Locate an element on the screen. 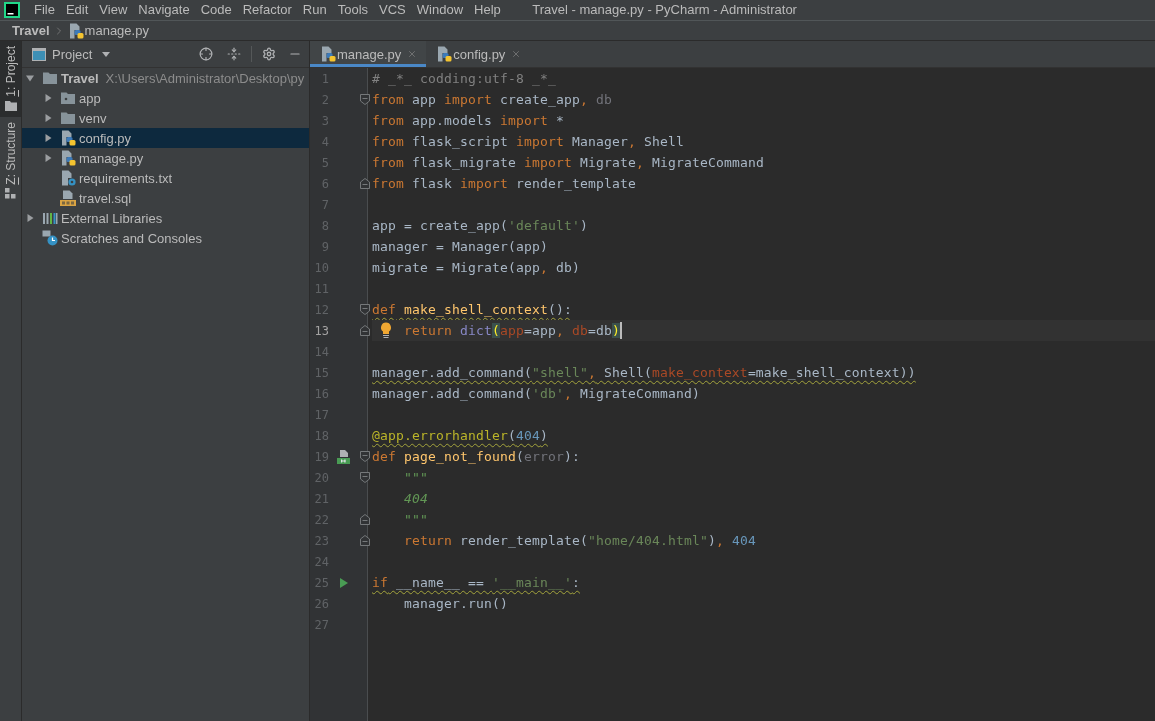  tree-item: Travel X:\Users\Administrator\Desktop\py is located at coordinates (165, 78).